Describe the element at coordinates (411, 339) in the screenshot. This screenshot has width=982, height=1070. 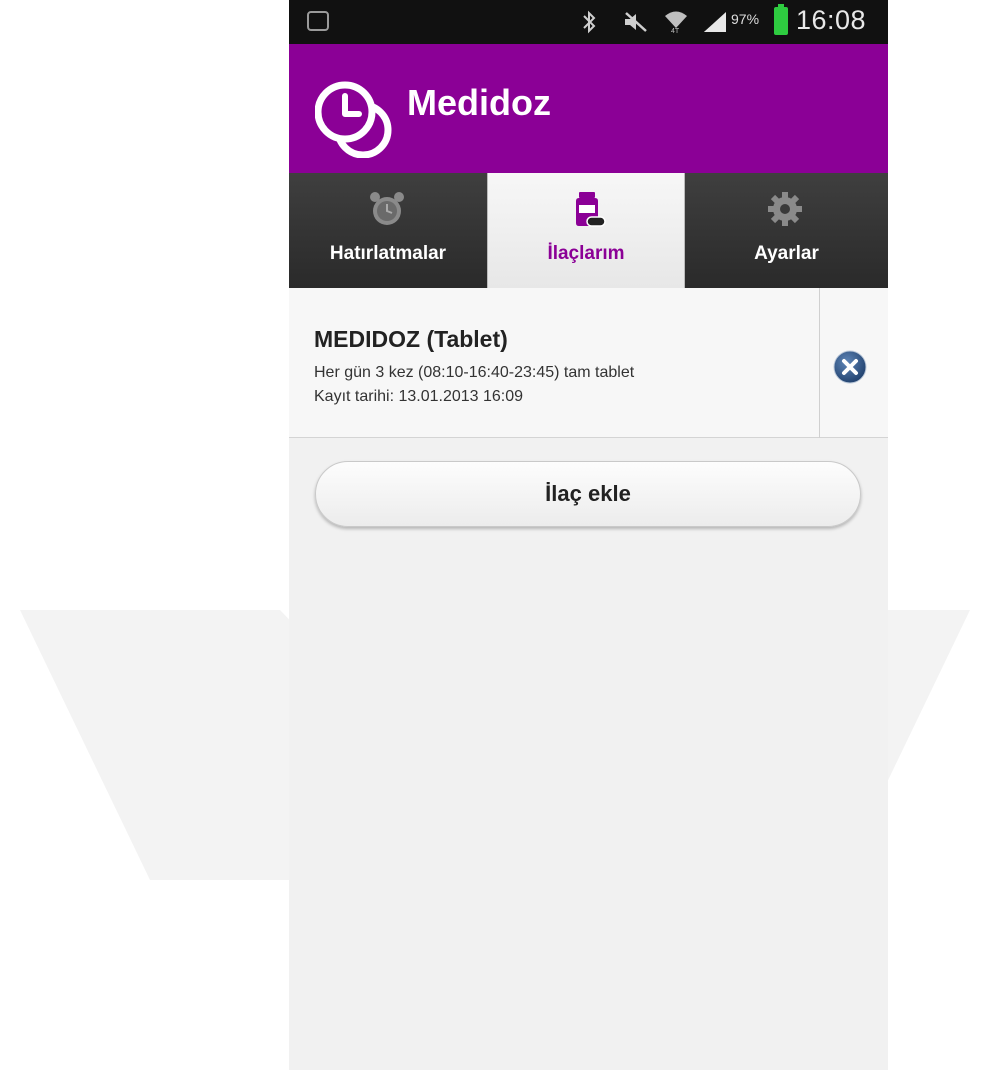
I see `medication-title: MEDIDOZ (Tablet)` at that location.